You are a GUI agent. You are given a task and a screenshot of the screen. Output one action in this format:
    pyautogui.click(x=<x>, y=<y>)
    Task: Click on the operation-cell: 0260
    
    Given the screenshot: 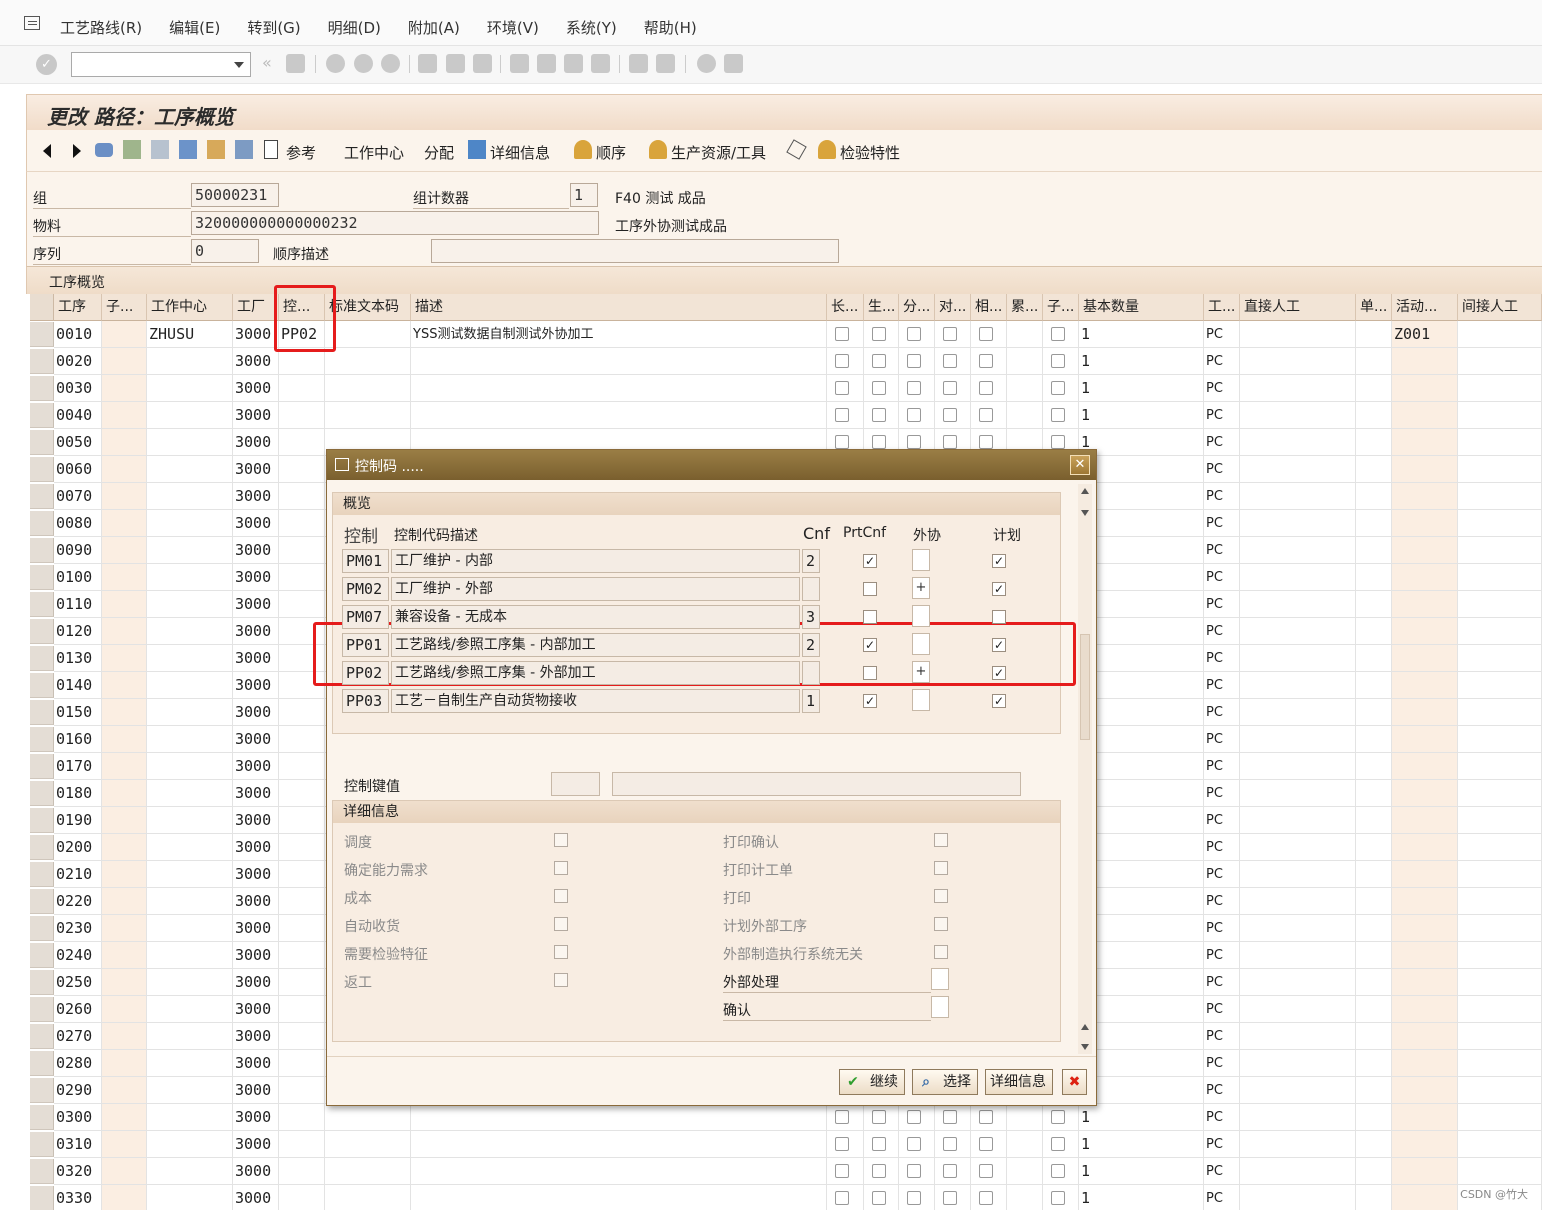 What is the action you would take?
    pyautogui.click(x=78, y=1009)
    